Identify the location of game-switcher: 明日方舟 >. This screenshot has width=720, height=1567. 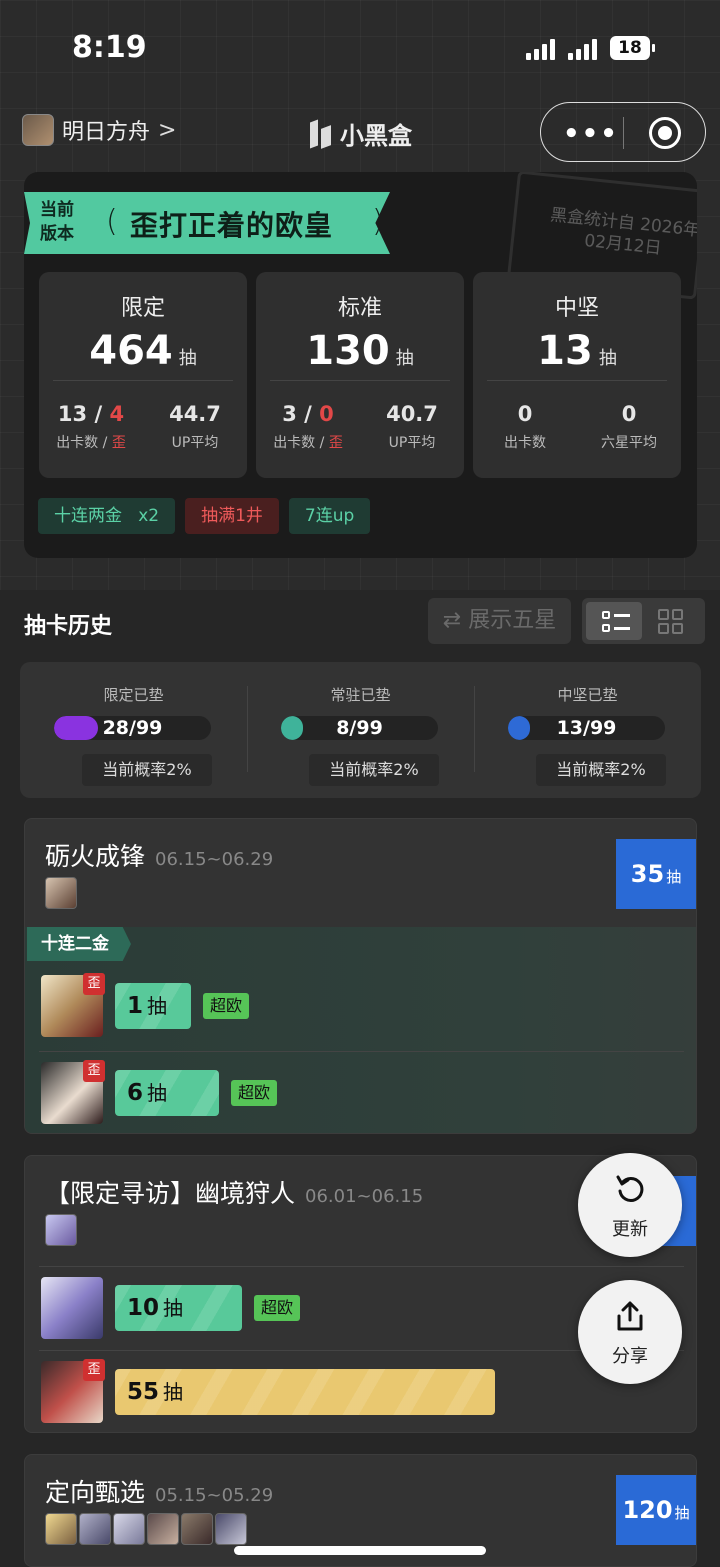
(99, 130).